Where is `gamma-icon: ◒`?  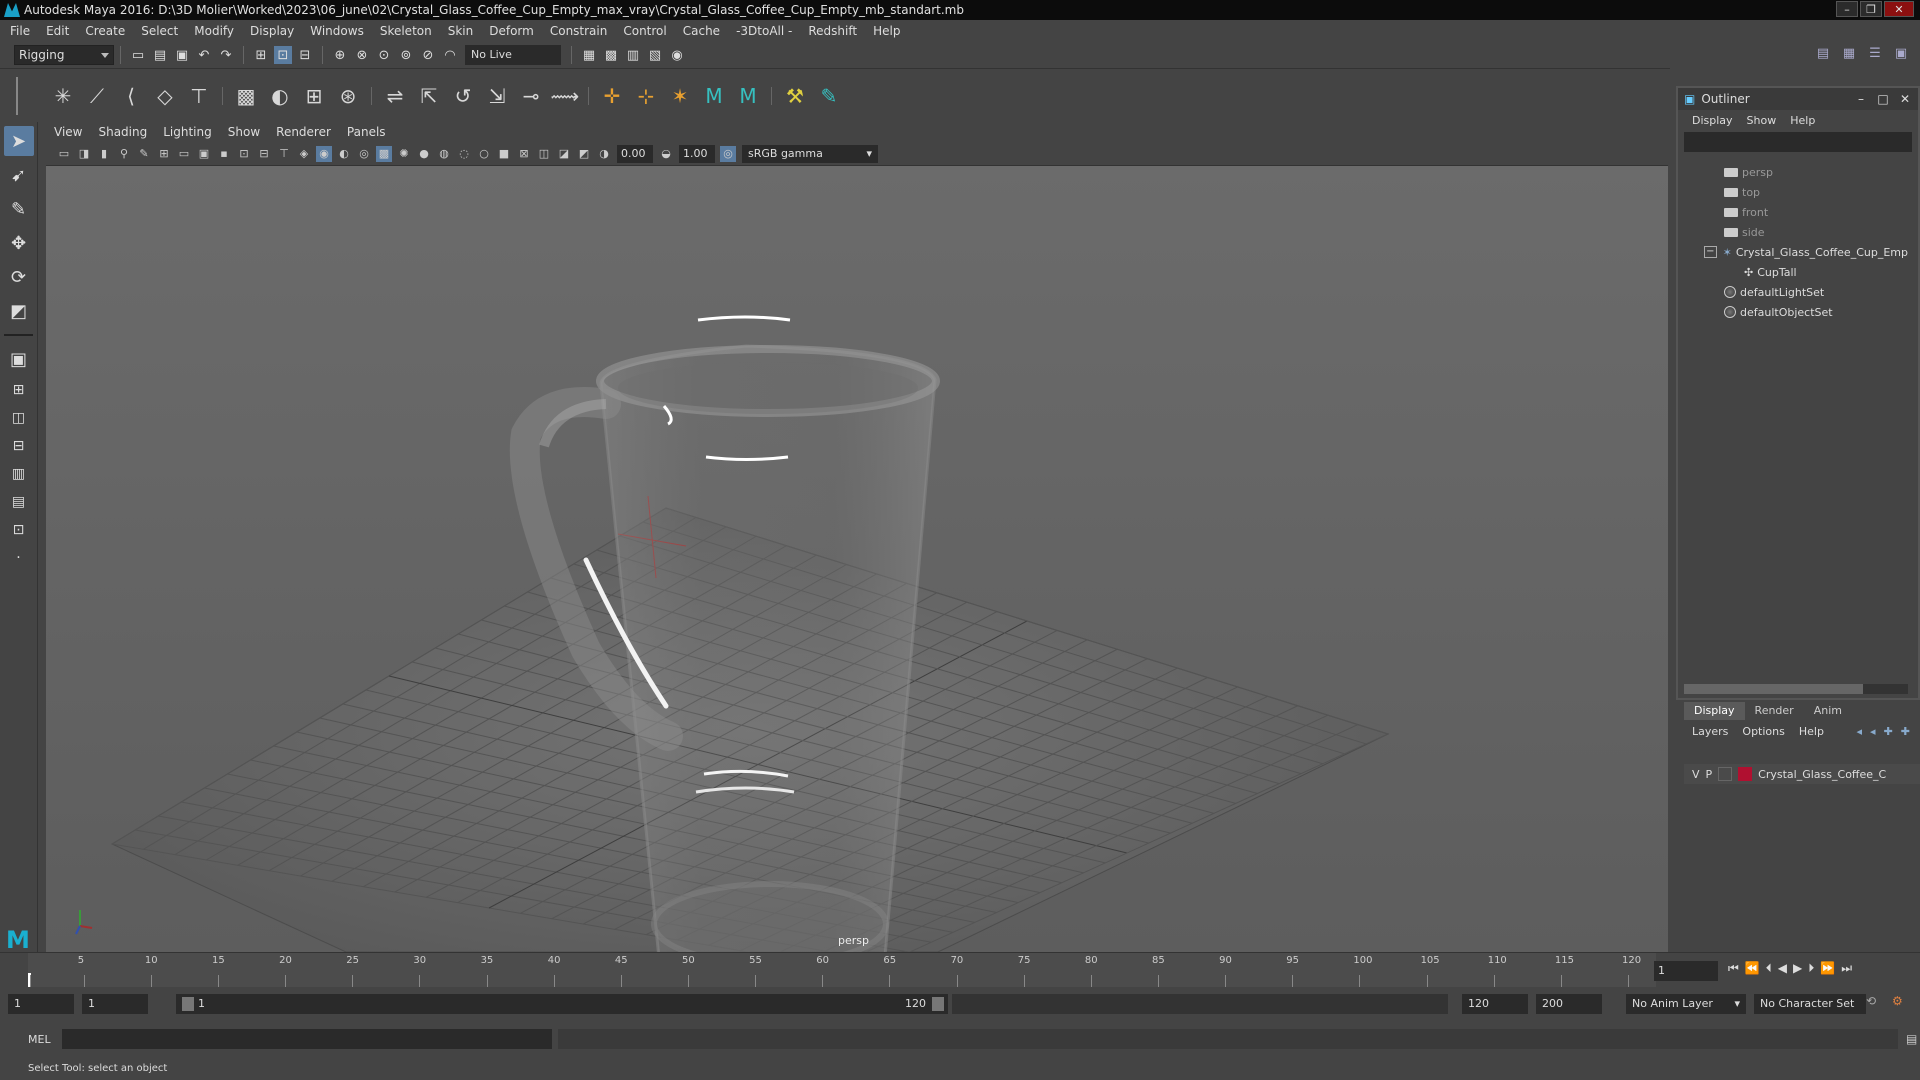 gamma-icon: ◒ is located at coordinates (666, 154).